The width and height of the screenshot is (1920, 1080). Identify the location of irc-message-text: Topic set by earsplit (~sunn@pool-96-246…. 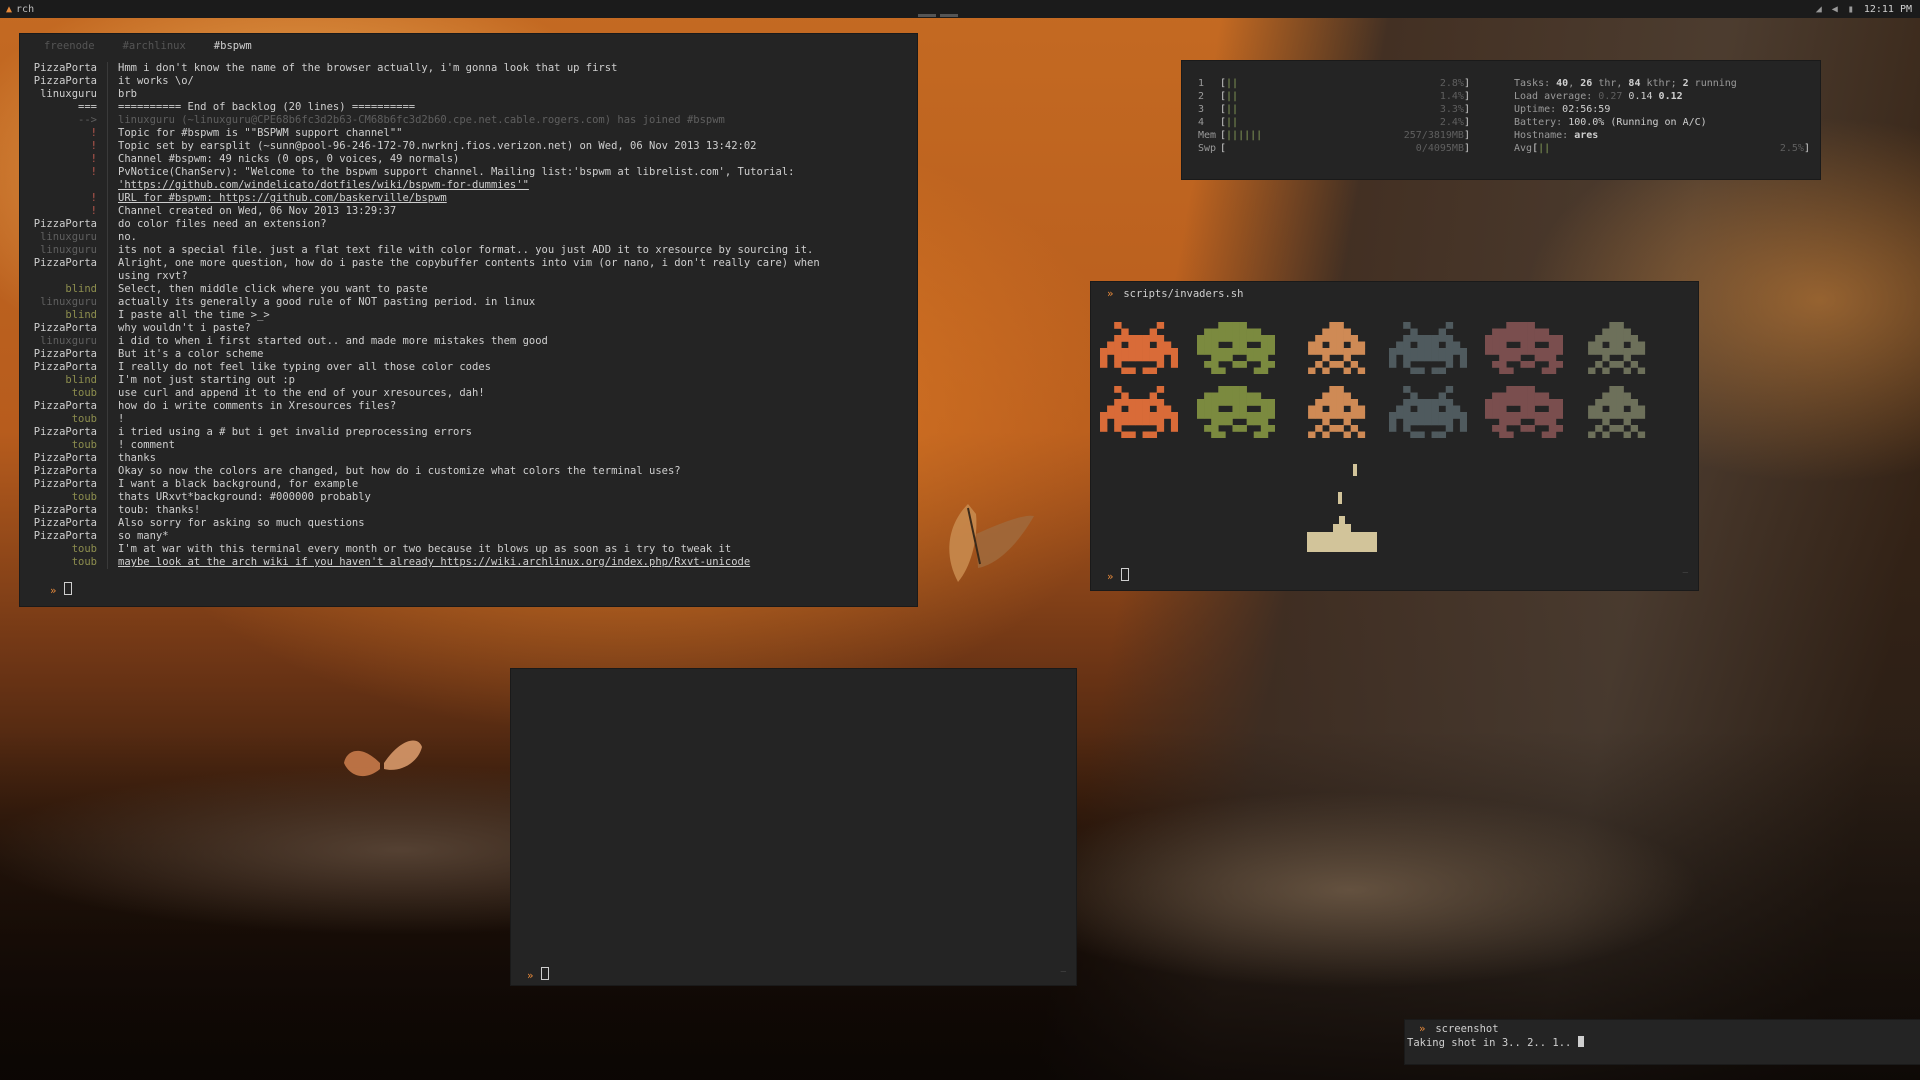
(437, 146).